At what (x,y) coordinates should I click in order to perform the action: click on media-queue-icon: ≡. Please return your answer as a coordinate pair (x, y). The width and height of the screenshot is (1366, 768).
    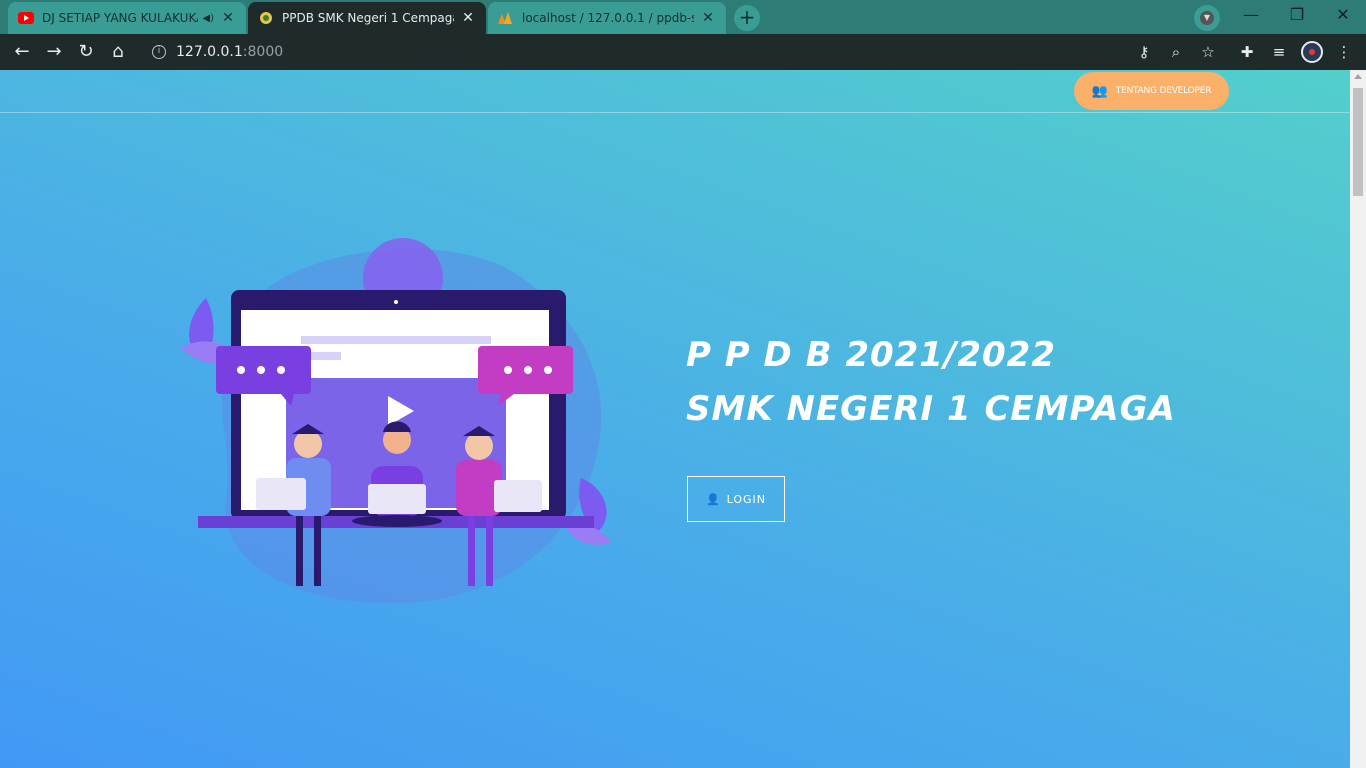
    Looking at the image, I should click on (1279, 52).